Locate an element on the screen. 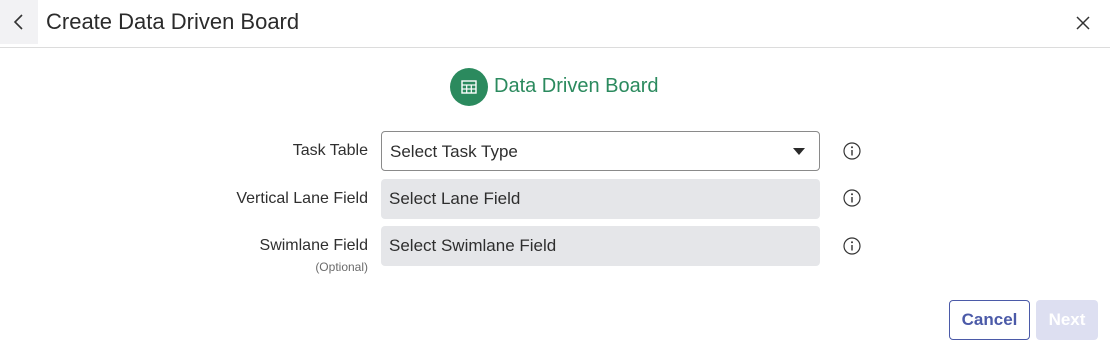 The image size is (1110, 347). swimlane-optional-label: (Optional) is located at coordinates (341, 267).